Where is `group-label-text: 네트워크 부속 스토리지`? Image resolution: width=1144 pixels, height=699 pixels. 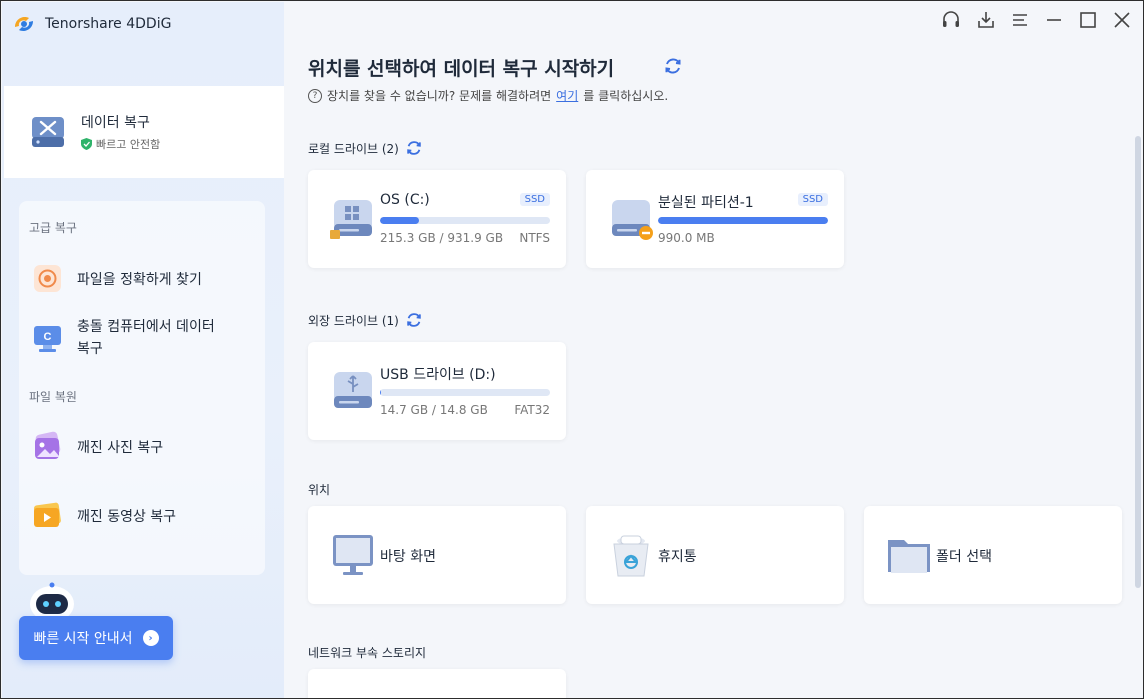 group-label-text: 네트워크 부속 스토리지 is located at coordinates (367, 653).